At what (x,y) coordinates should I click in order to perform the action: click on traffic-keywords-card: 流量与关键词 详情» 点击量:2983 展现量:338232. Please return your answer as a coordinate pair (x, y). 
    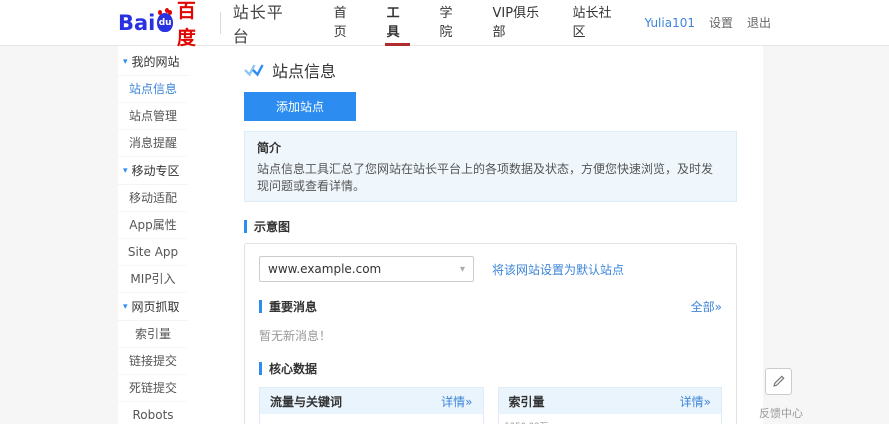
    Looking at the image, I should click on (371, 405).